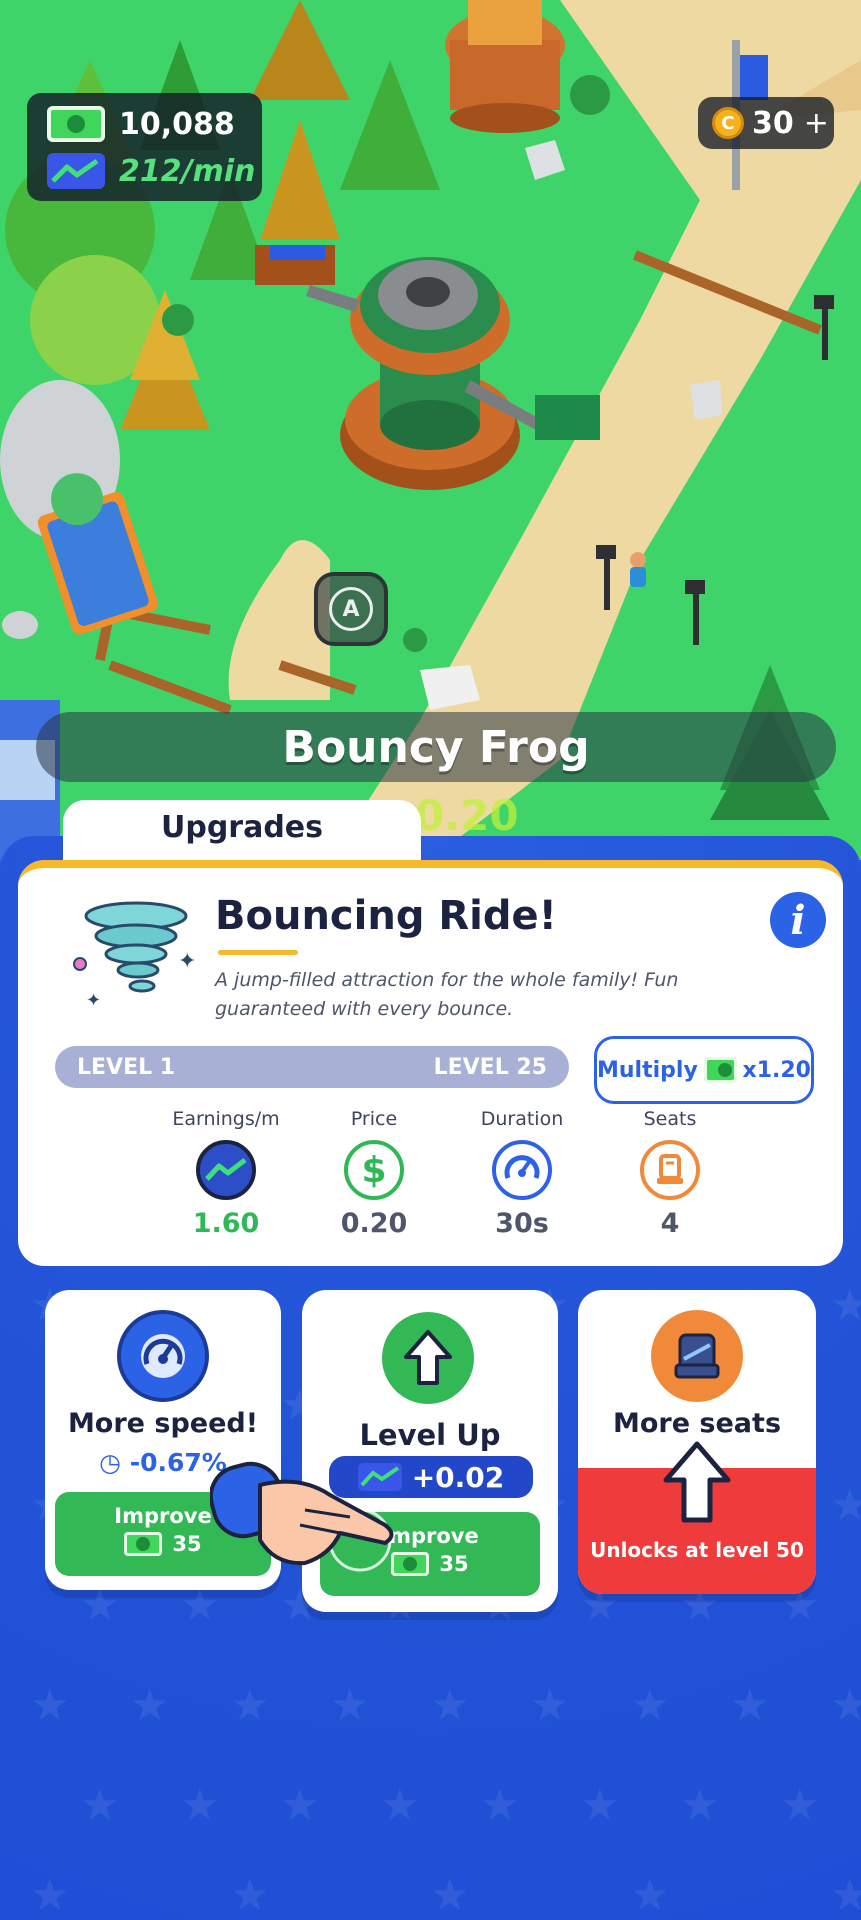 The image size is (861, 1920). I want to click on dollar-icon: $, so click(374, 1170).